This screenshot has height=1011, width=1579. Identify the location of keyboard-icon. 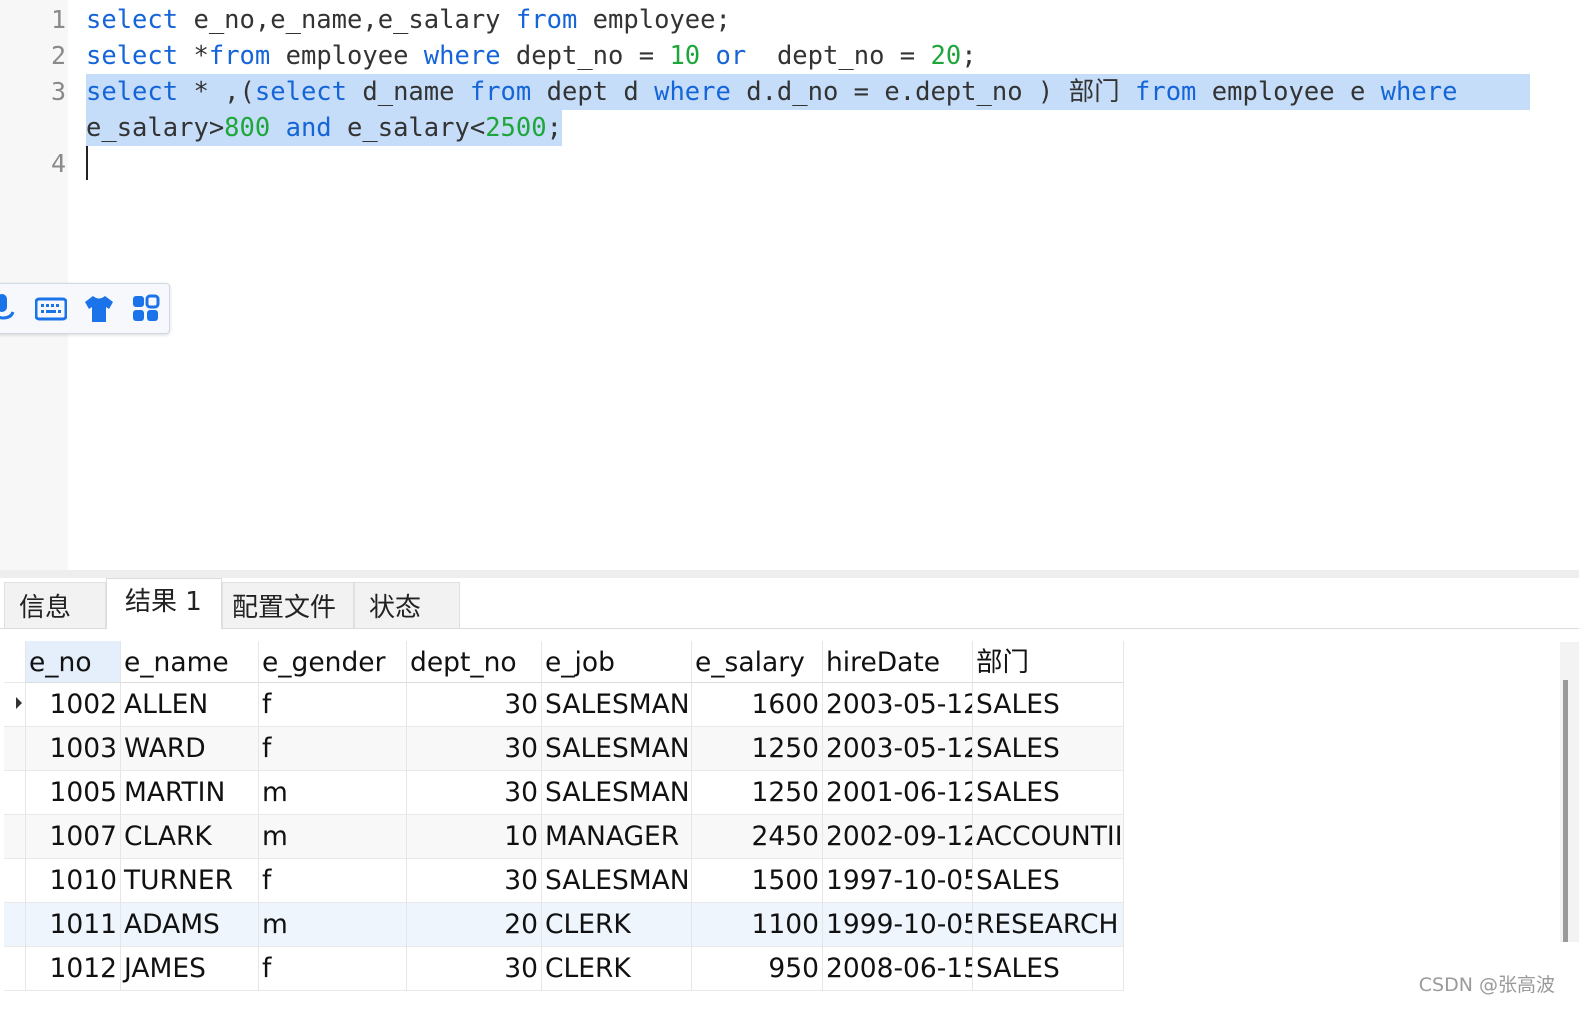
(51, 309).